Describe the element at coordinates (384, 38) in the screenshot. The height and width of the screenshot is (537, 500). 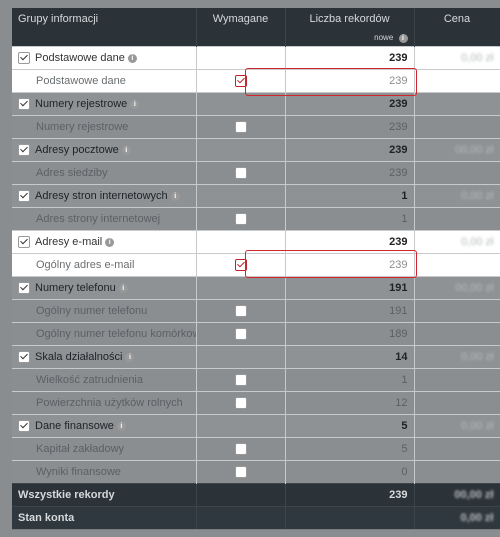
I see `subheader-new-label: nowe` at that location.